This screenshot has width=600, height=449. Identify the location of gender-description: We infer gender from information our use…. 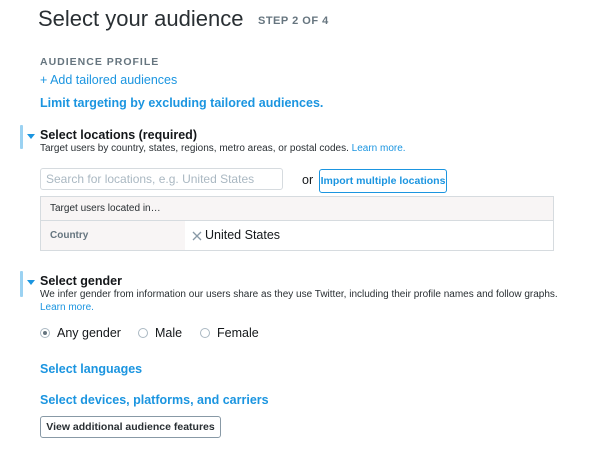
(300, 301).